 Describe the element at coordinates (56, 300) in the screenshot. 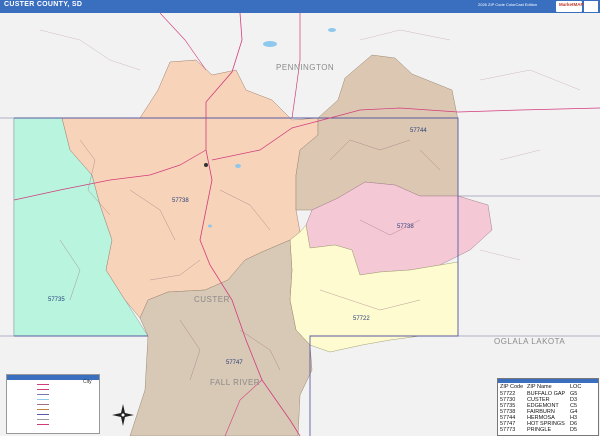

I see `zip-label: 57735` at that location.